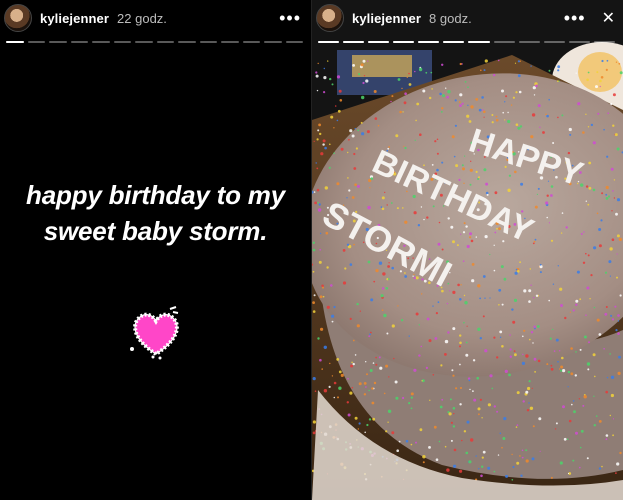 The width and height of the screenshot is (623, 500). I want to click on timestamp: 22 godz., so click(142, 18).